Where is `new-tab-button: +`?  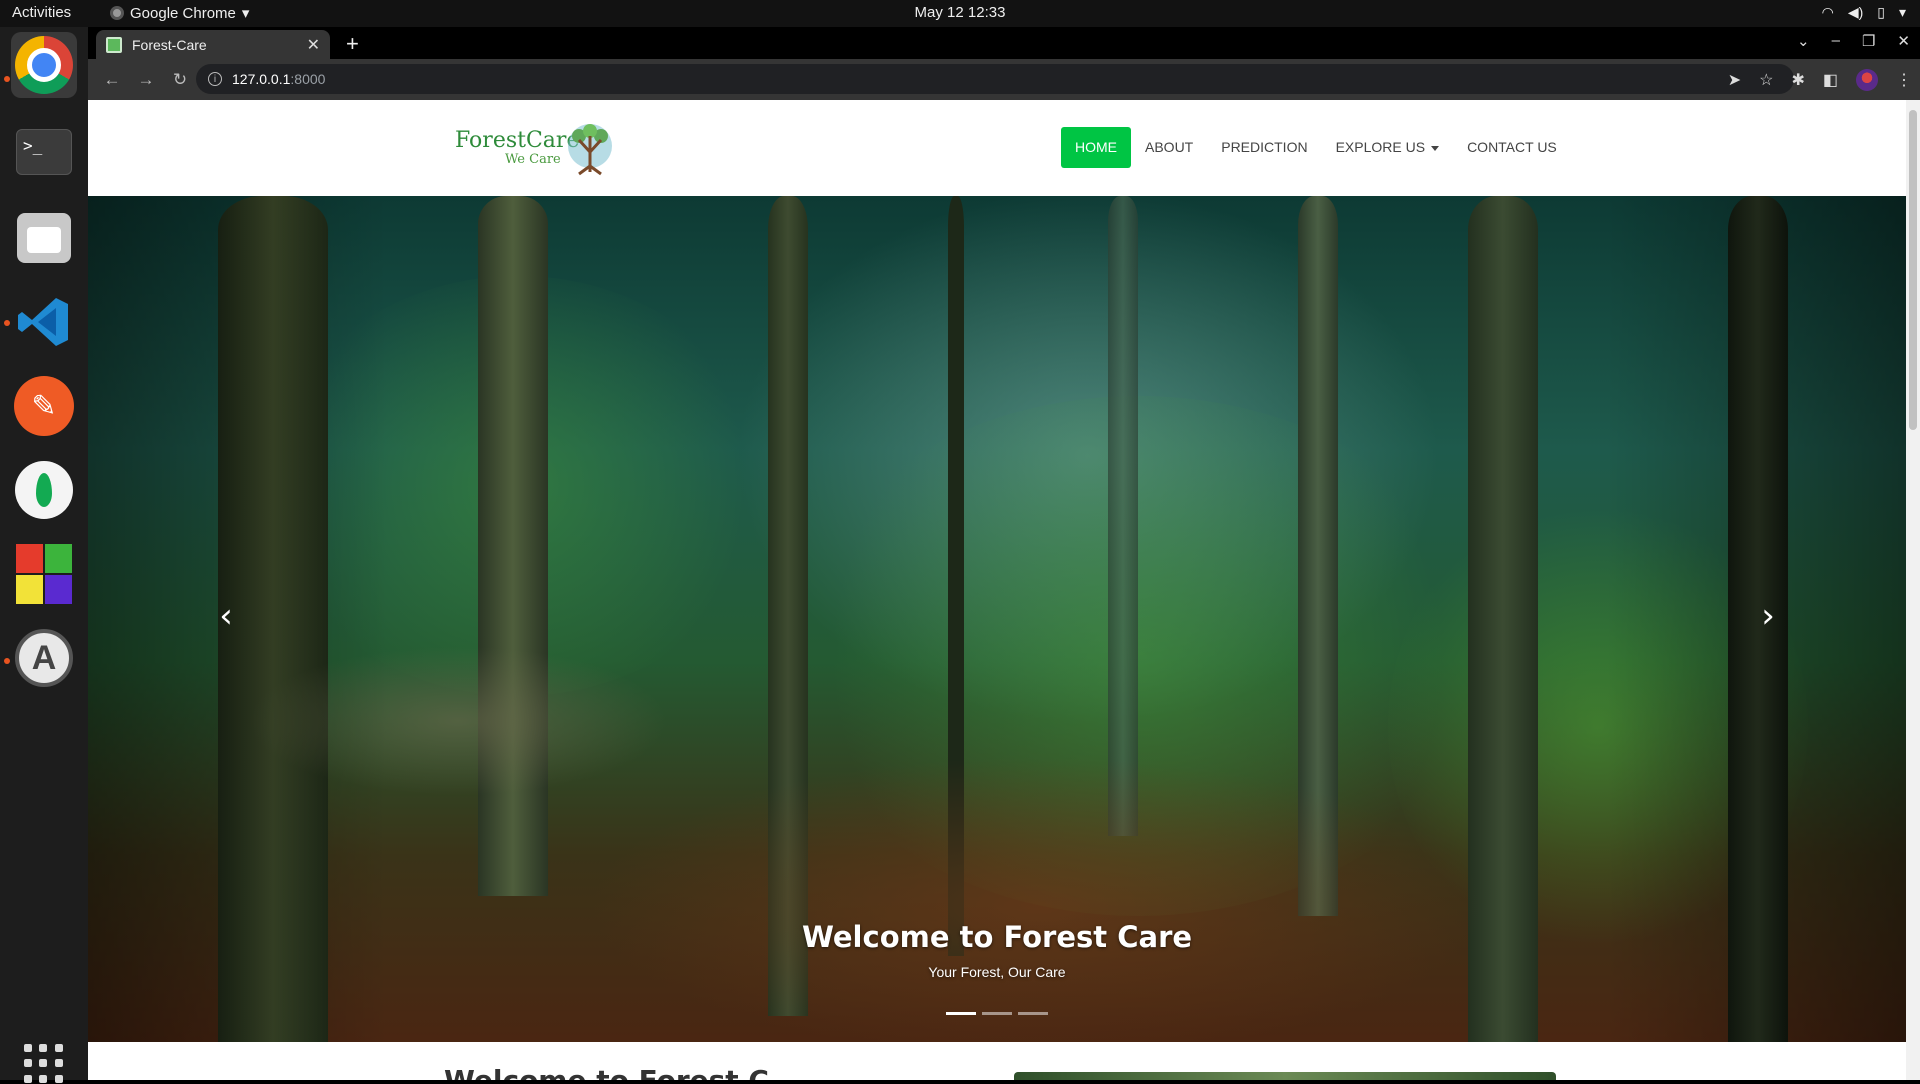
new-tab-button: + is located at coordinates (352, 44).